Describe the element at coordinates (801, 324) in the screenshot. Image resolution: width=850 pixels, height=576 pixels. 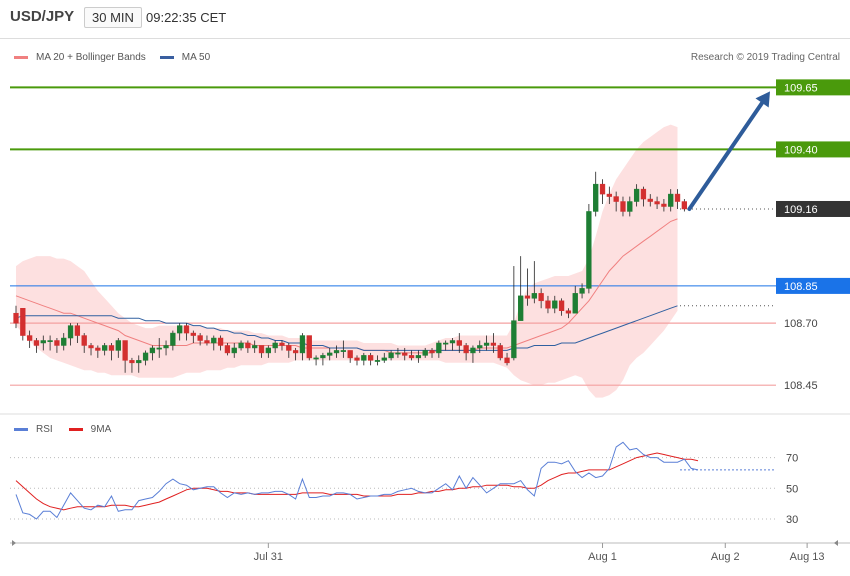
I see `level-tag-4: 108.70` at that location.